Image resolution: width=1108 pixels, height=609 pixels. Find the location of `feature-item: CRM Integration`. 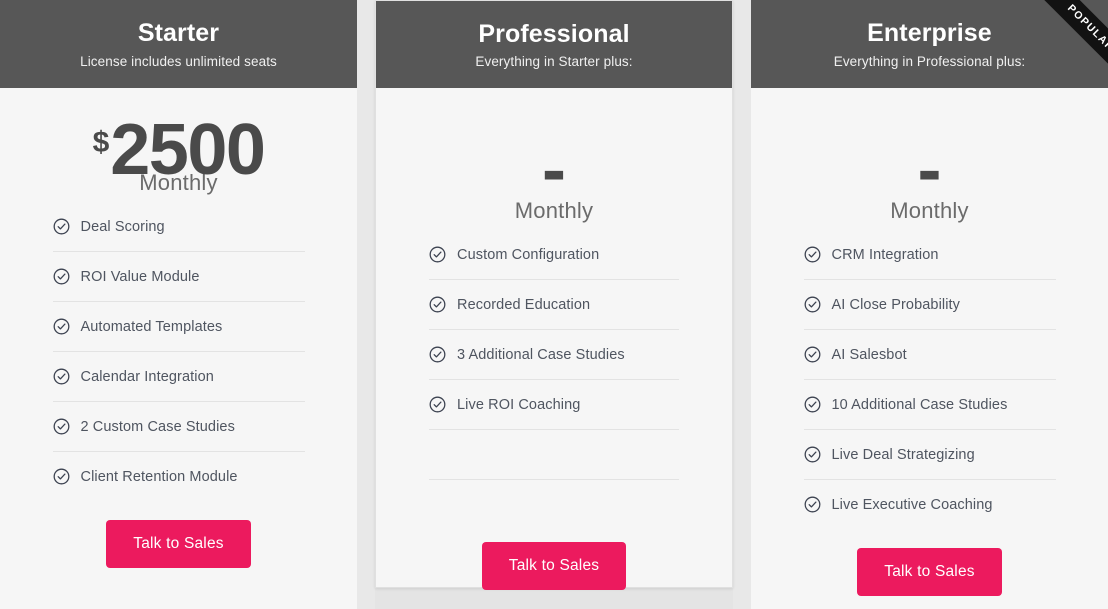

feature-item: CRM Integration is located at coordinates (929, 255).